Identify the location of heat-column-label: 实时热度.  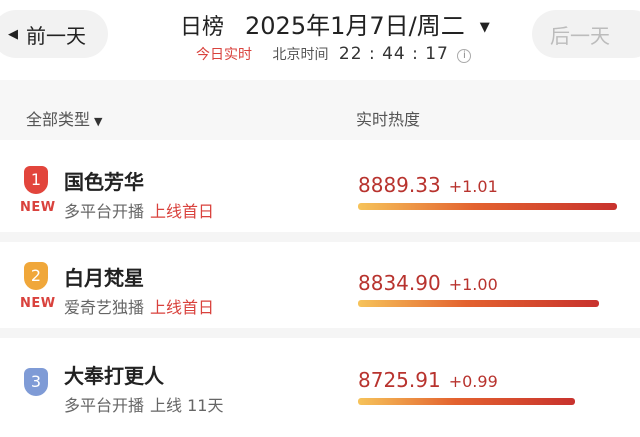
(388, 119).